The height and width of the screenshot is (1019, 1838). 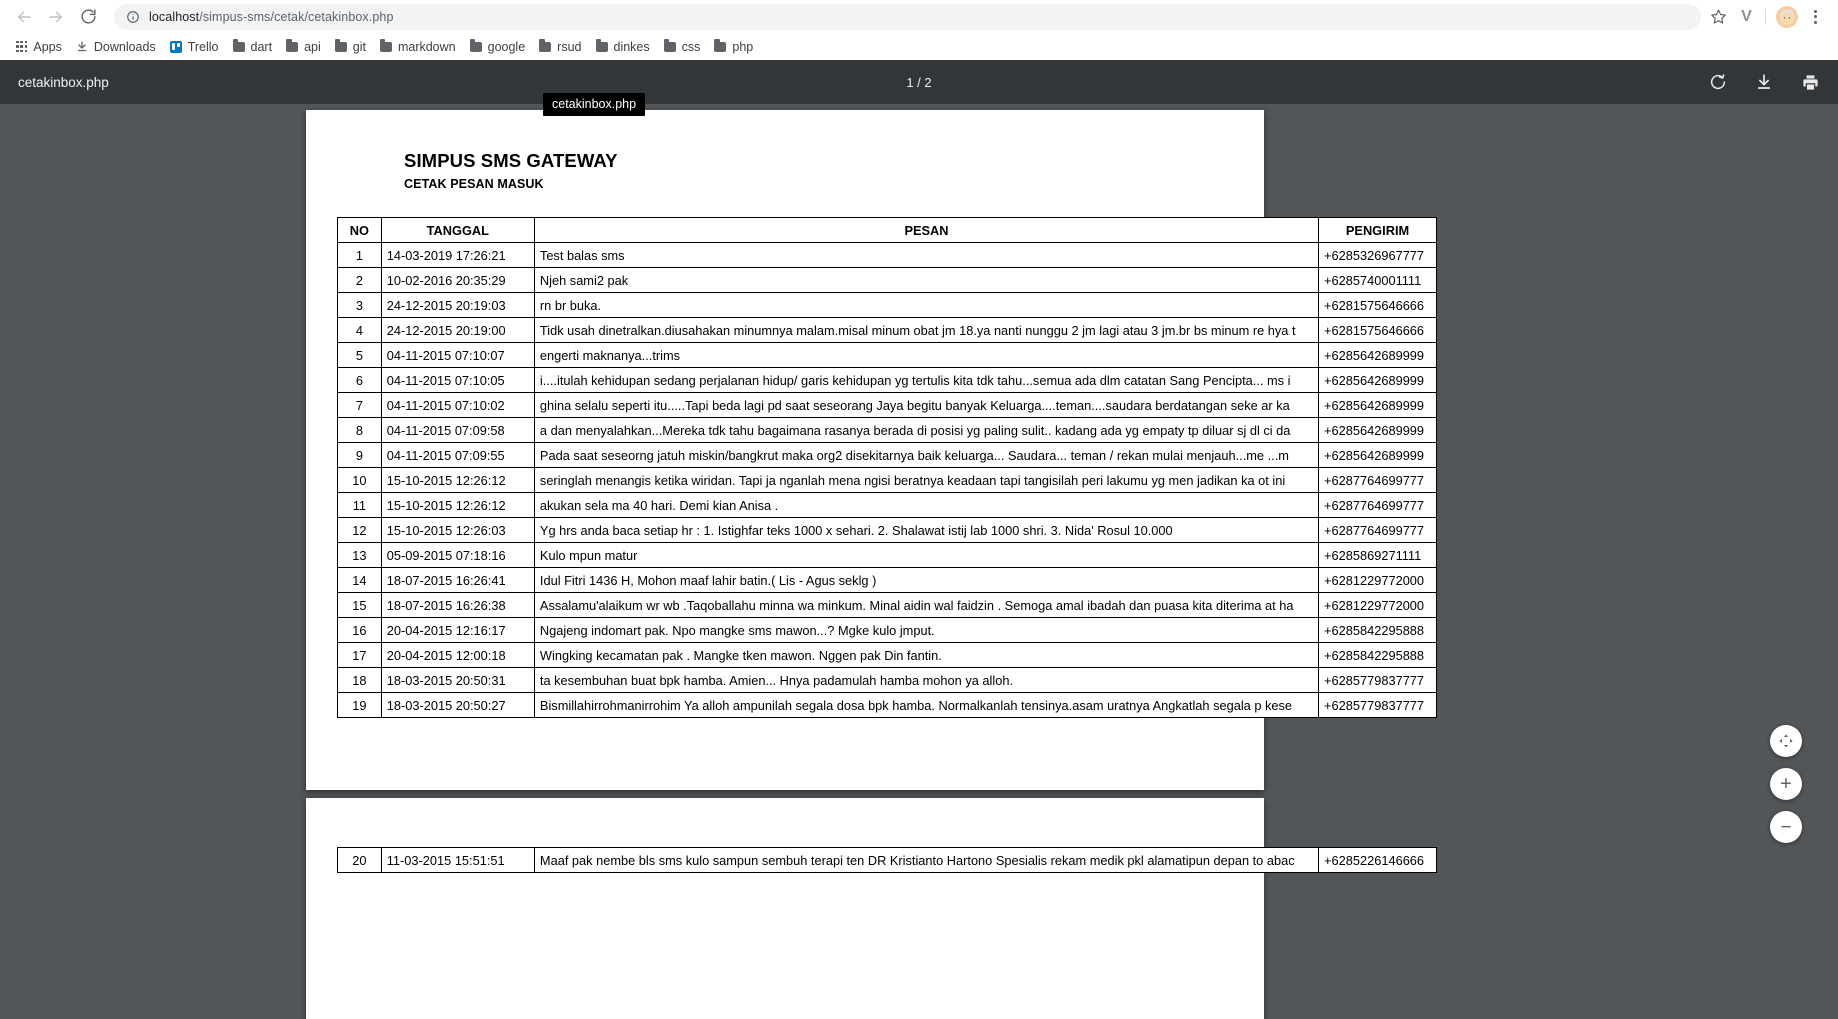 I want to click on cell-pesan: rn br buka., so click(x=926, y=305).